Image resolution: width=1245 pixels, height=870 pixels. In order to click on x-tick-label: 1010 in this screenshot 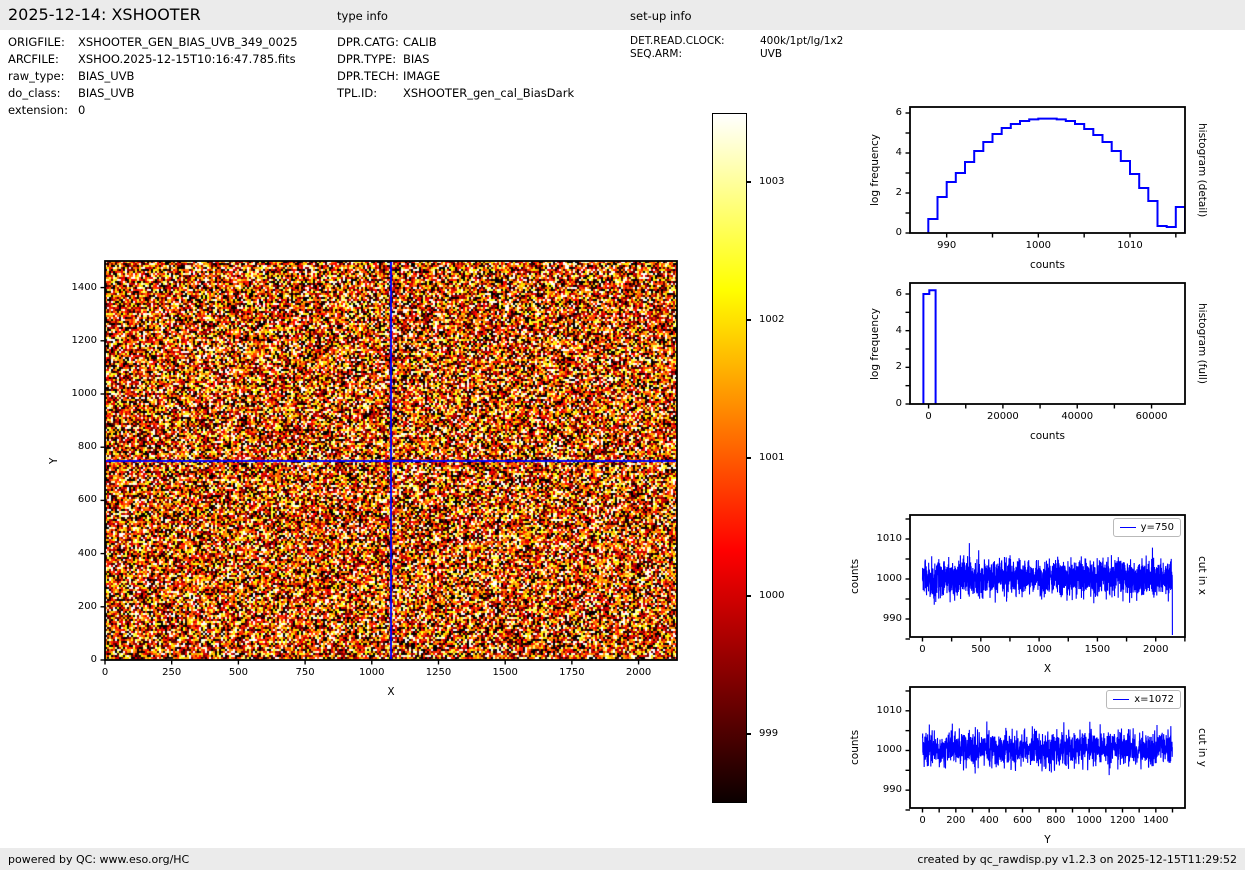, I will do `click(1130, 245)`.